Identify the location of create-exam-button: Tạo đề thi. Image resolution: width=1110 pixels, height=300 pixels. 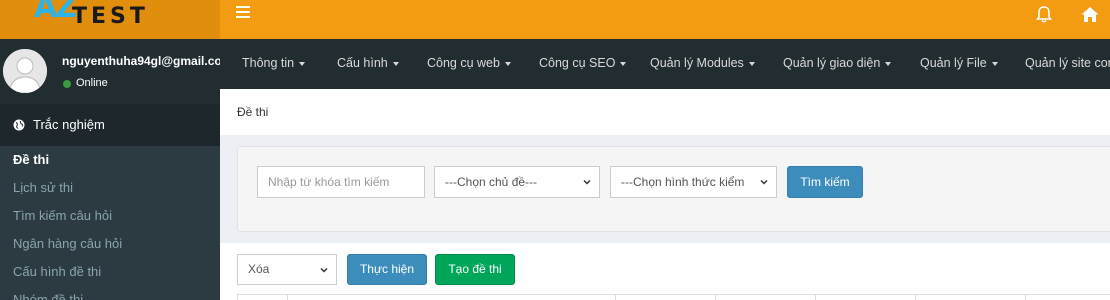
(475, 269).